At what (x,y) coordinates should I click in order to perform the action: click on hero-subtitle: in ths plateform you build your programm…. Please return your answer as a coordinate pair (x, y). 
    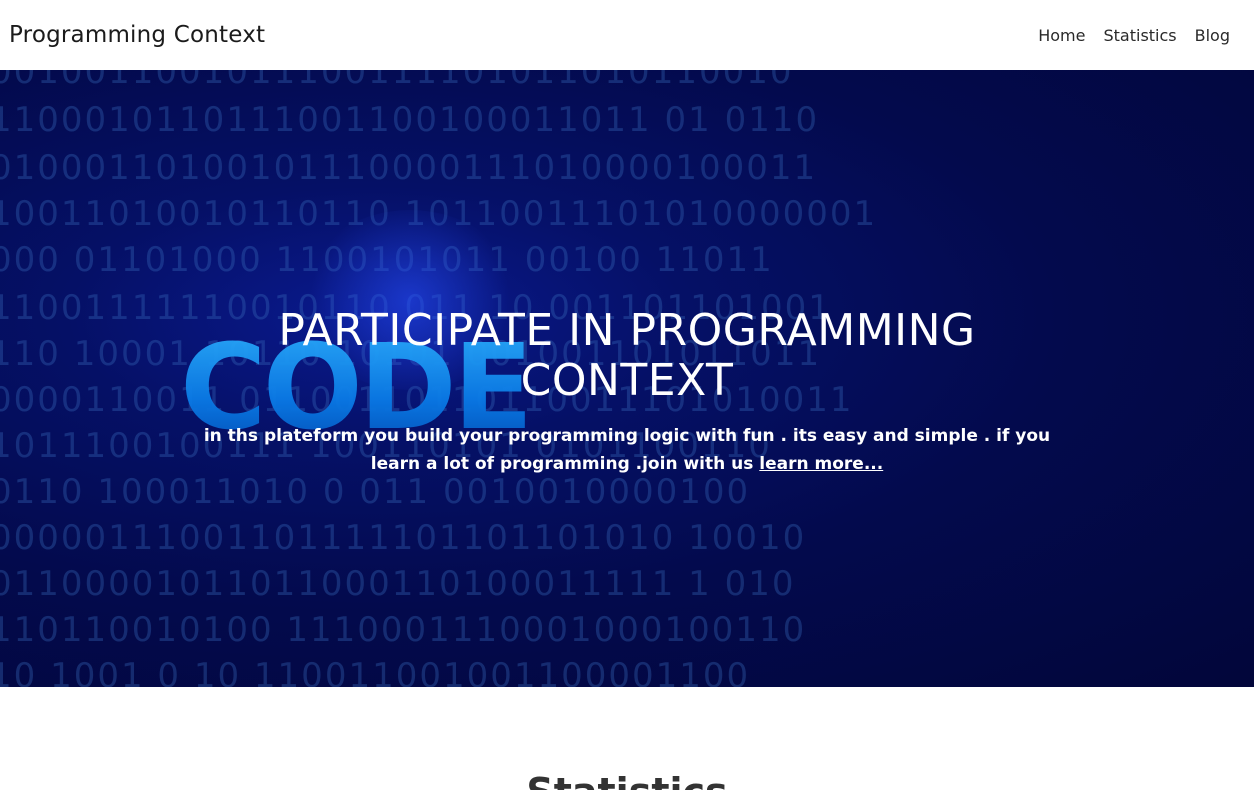
    Looking at the image, I should click on (627, 450).